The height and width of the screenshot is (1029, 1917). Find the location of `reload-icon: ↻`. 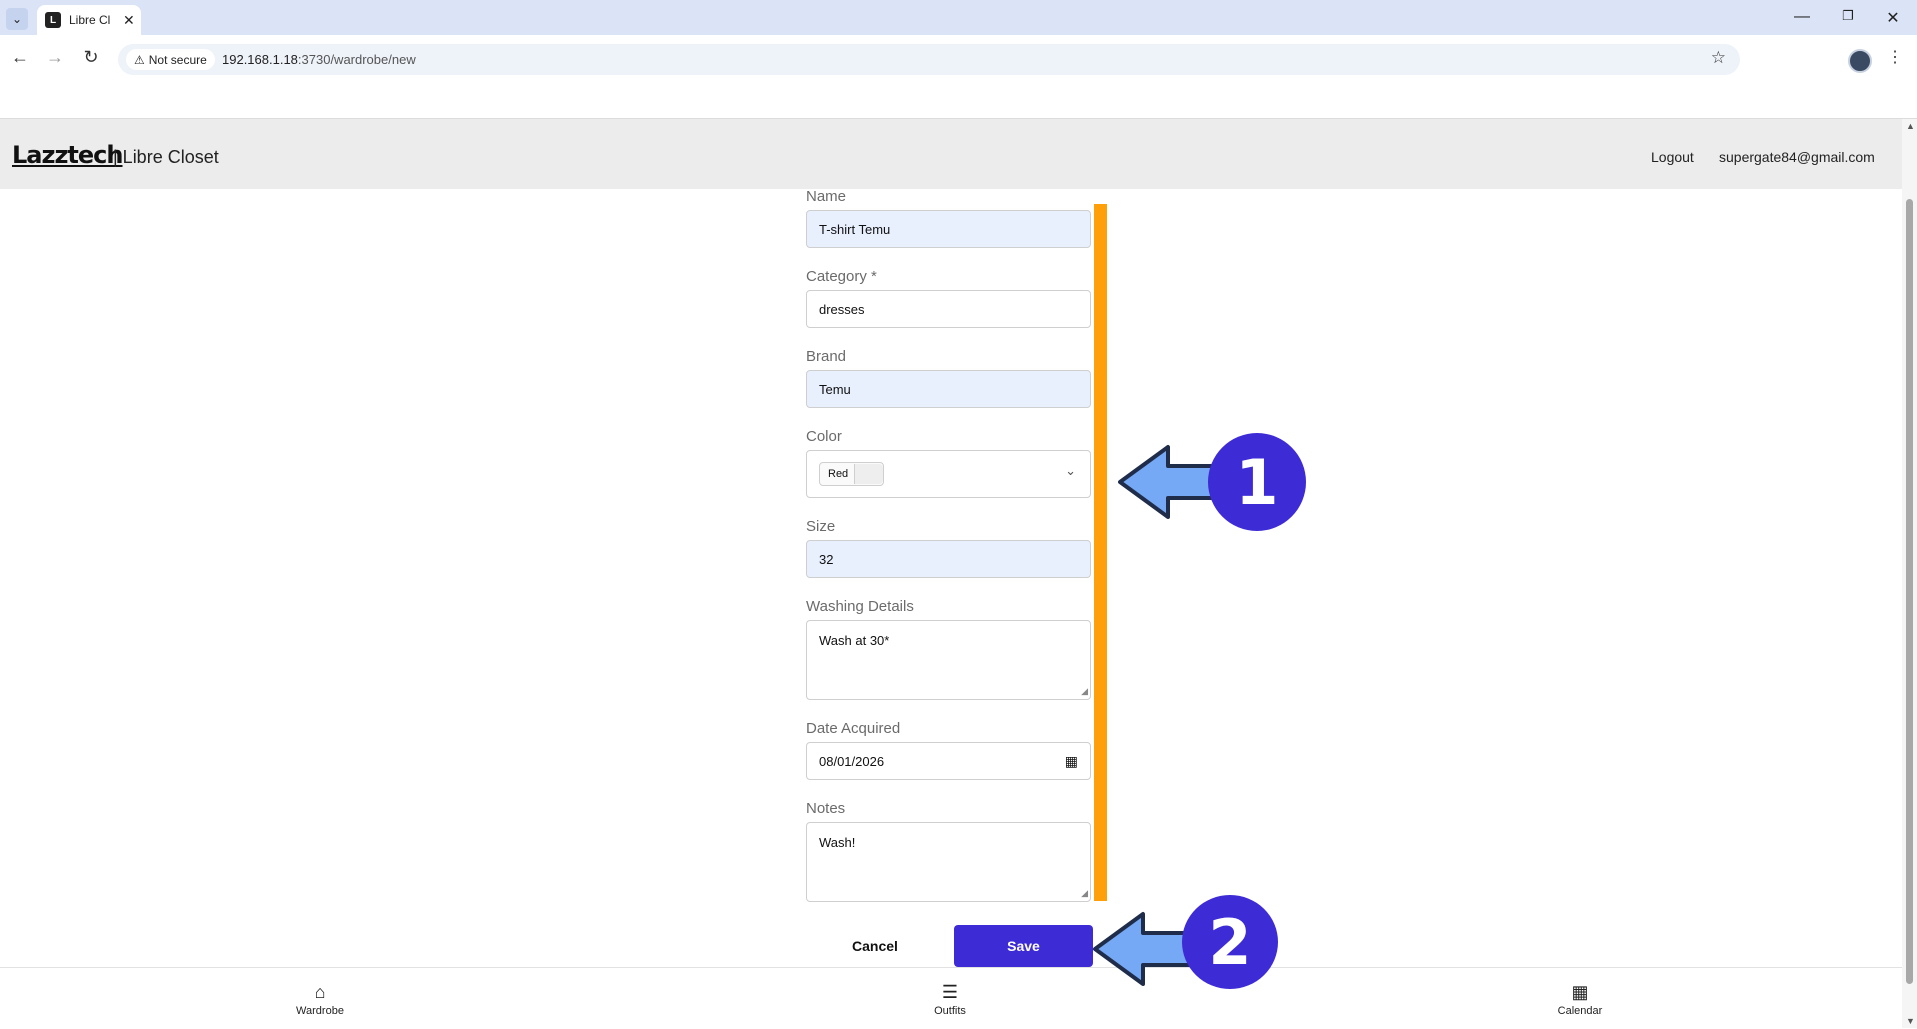

reload-icon: ↻ is located at coordinates (91, 57).